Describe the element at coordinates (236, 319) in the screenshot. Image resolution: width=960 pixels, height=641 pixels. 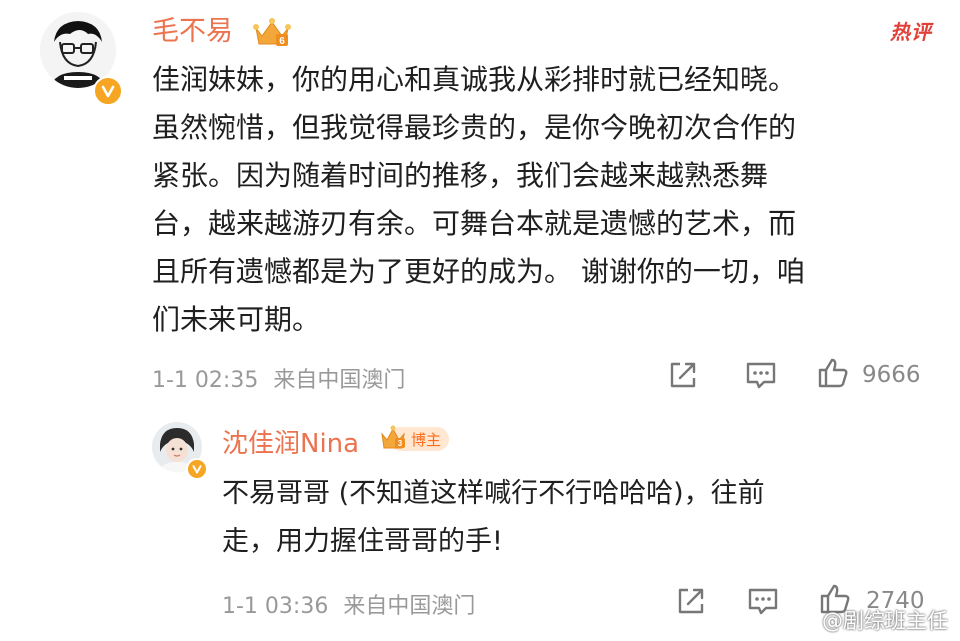
I see `comment-line: 们未来可期。` at that location.